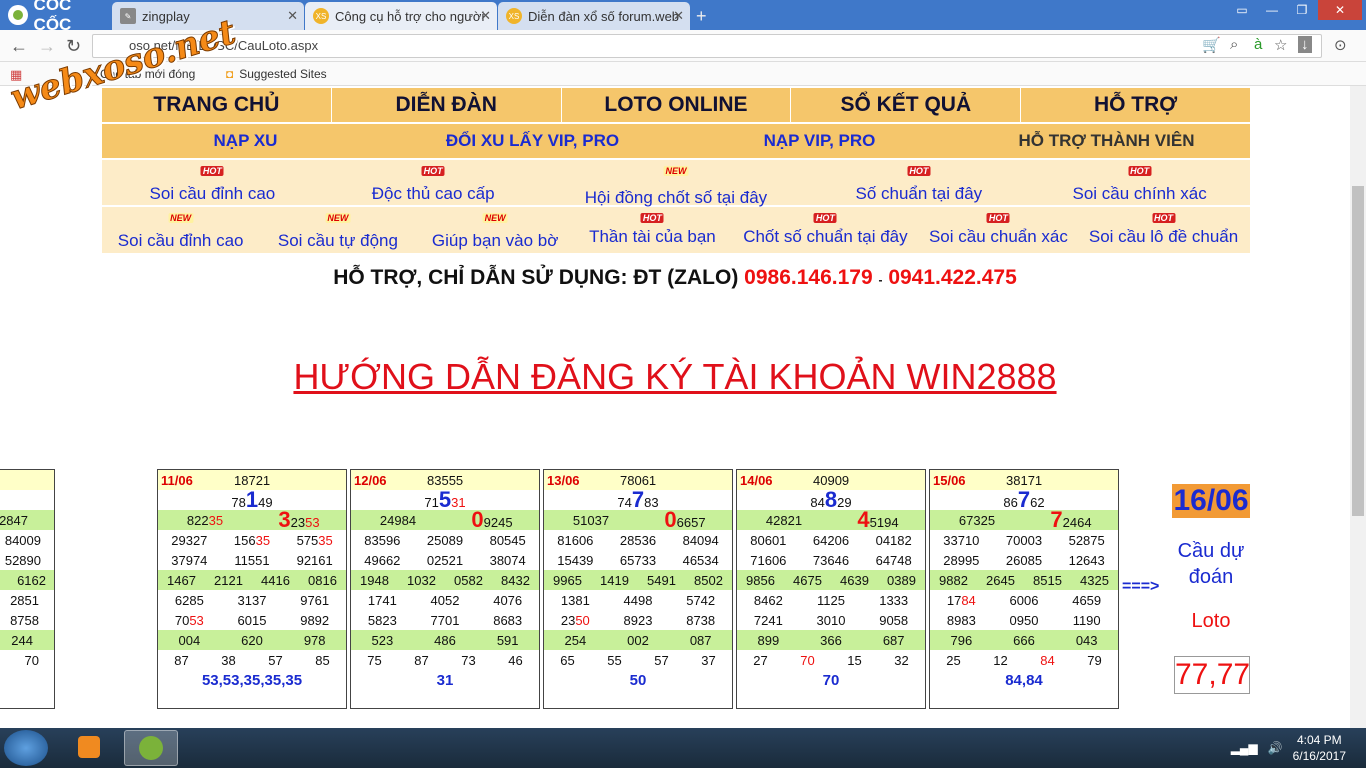 Image resolution: width=1366 pixels, height=768 pixels. Describe the element at coordinates (26, 748) in the screenshot. I see `start-button` at that location.